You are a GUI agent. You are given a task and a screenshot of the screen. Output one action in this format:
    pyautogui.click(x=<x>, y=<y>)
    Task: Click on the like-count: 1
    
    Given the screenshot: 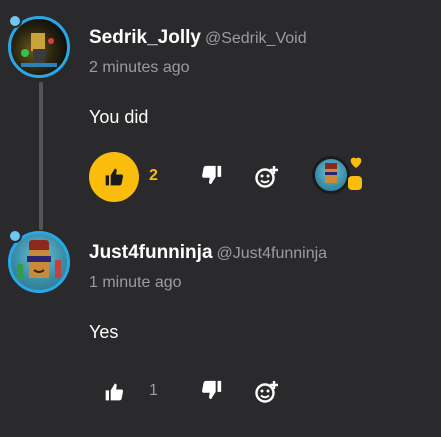 What is the action you would take?
    pyautogui.click(x=153, y=390)
    